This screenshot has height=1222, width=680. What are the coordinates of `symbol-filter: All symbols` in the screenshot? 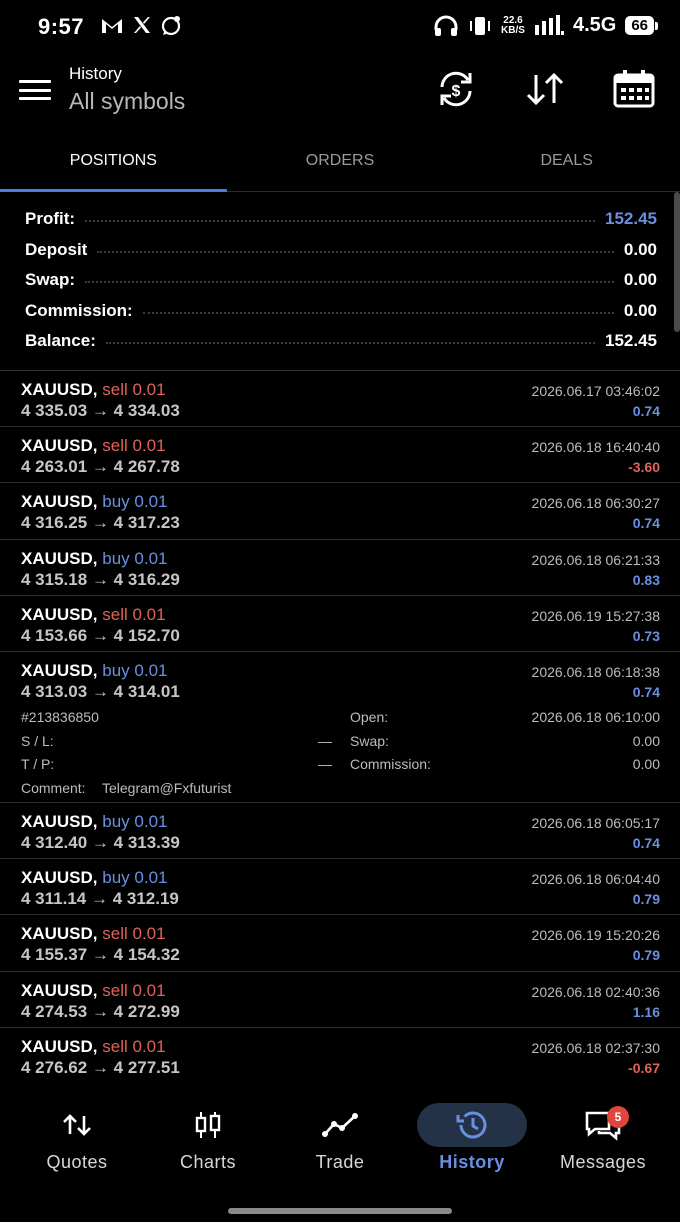 It's located at (127, 101).